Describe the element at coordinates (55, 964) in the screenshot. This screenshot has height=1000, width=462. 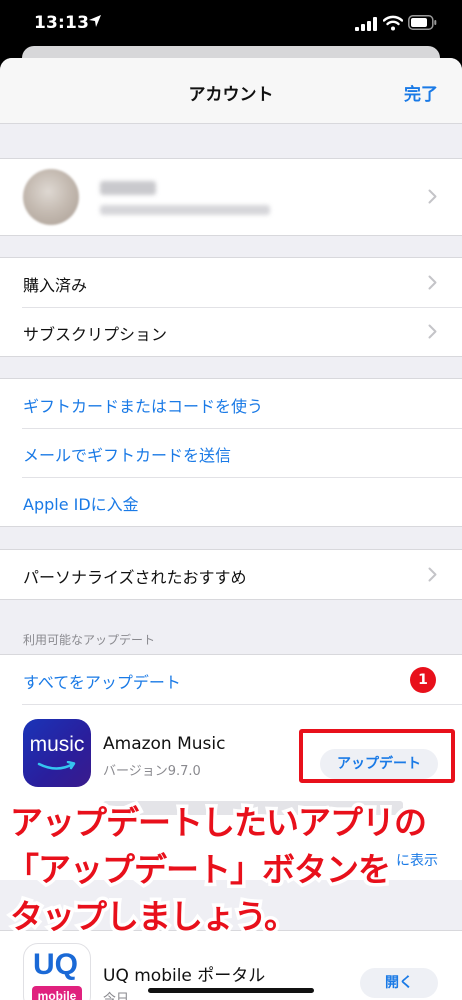
I see `app-icon-text: UQ` at that location.